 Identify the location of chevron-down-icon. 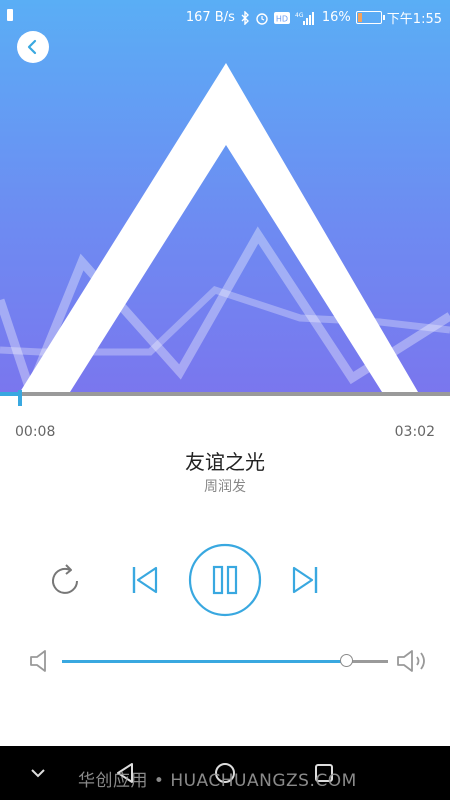
(38, 773).